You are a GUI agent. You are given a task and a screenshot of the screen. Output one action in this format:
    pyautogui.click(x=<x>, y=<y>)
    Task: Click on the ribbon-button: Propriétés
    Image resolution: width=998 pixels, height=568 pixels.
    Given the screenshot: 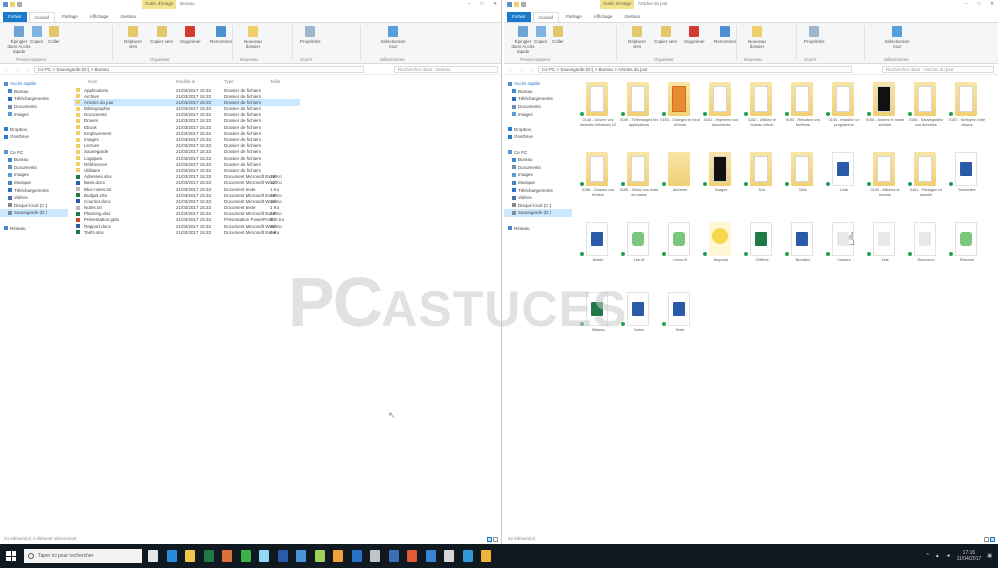 What is the action you would take?
    pyautogui.click(x=814, y=35)
    